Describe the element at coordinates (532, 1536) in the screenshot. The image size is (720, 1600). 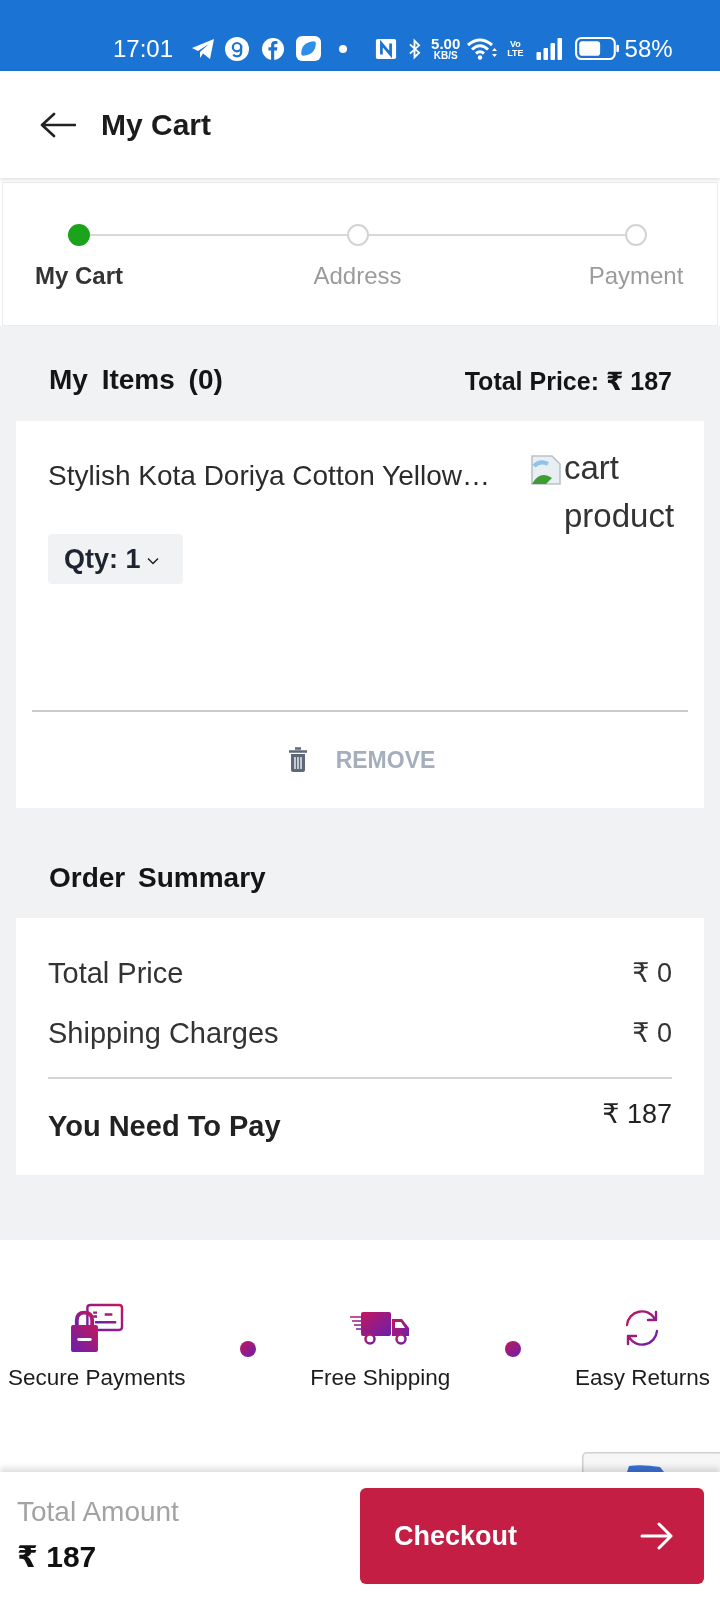
I see `checkout-button: Checkout` at that location.